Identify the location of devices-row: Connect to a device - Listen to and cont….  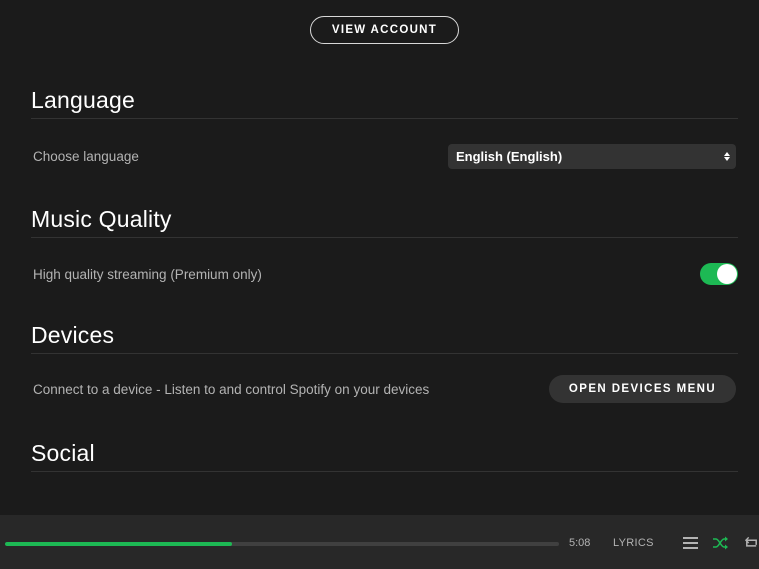
(384, 389).